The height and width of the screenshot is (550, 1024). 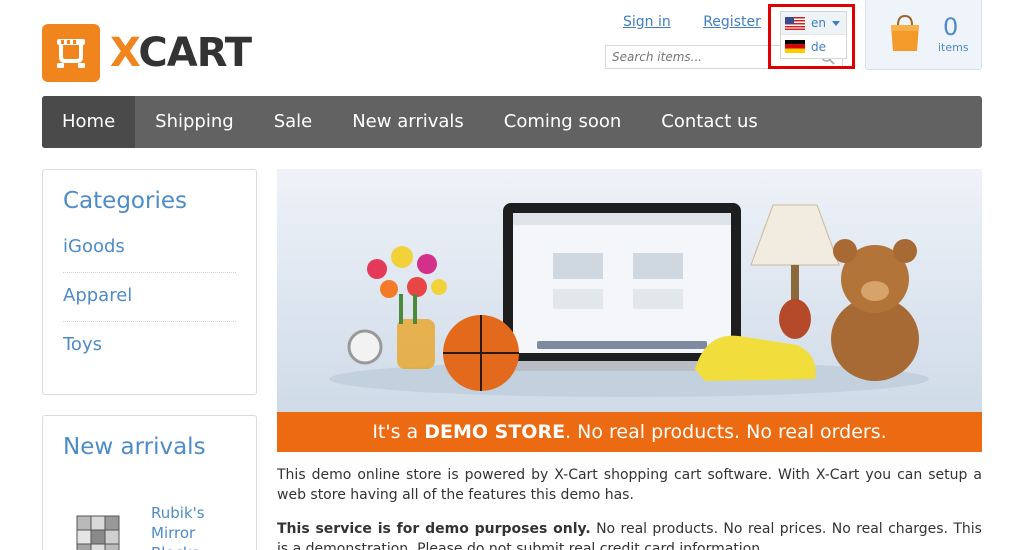 I want to click on category-toys: Toys, so click(x=149, y=346).